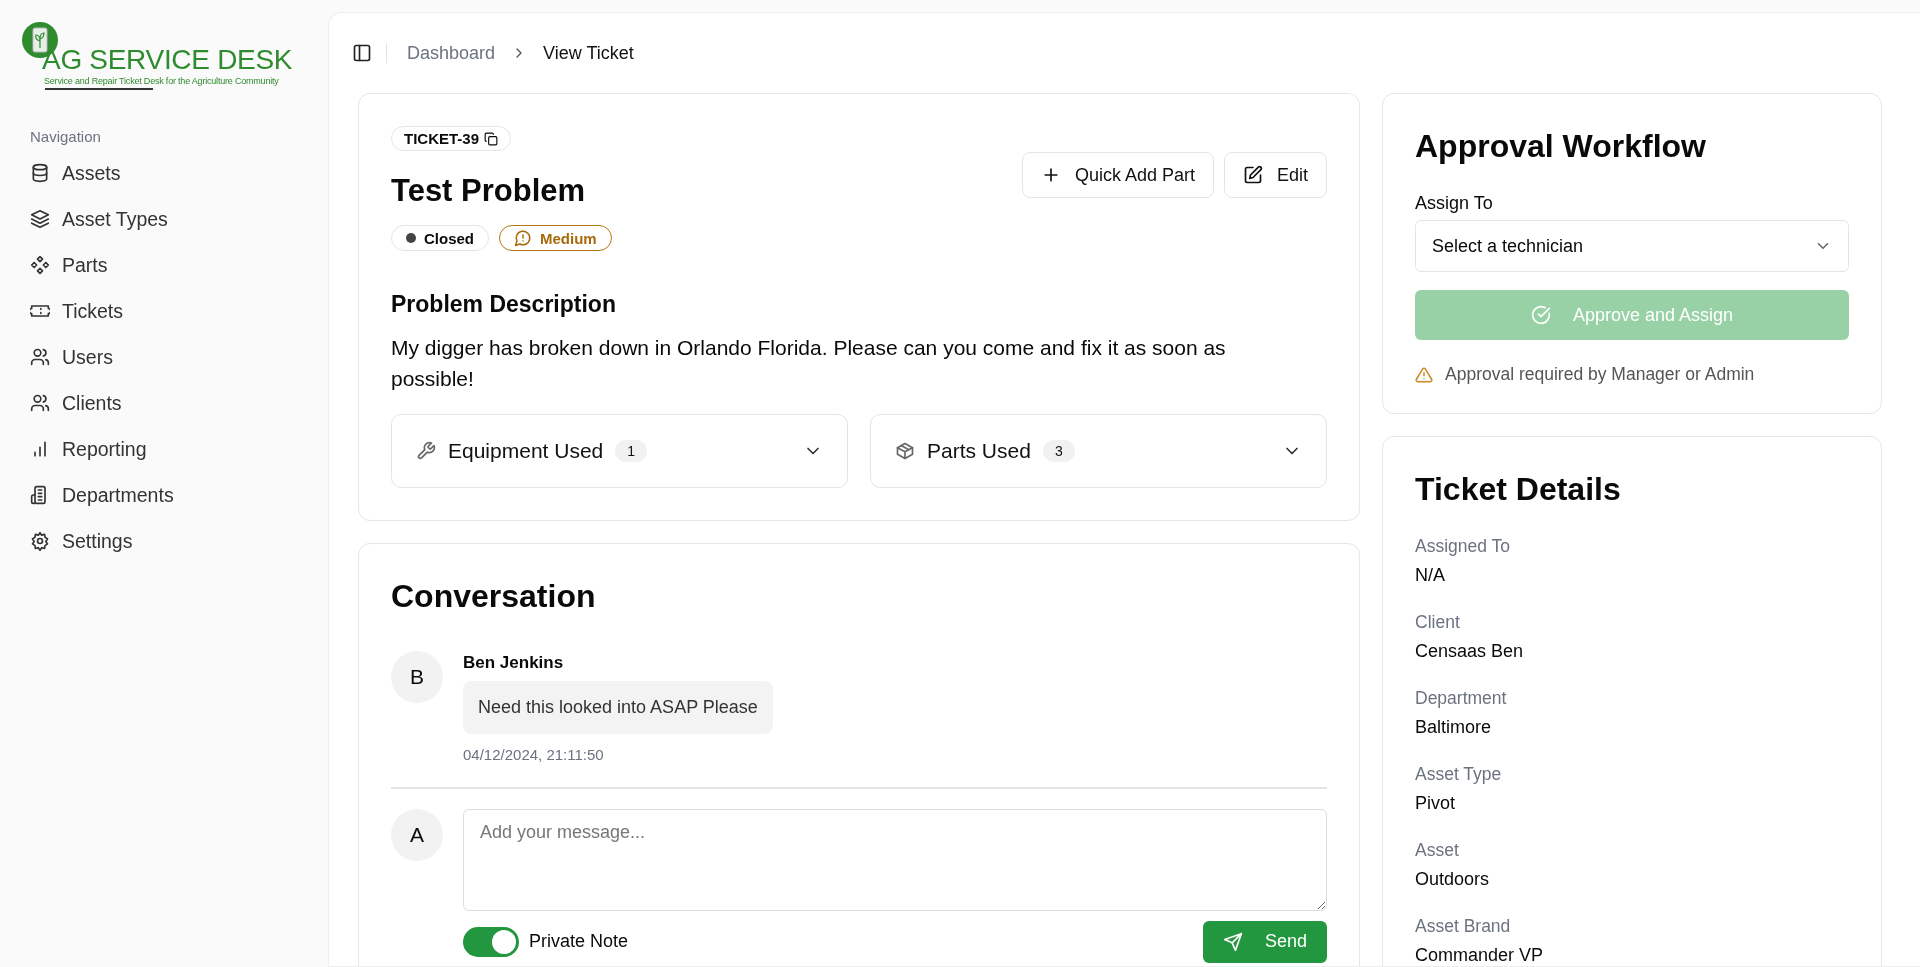  What do you see at coordinates (161, 81) in the screenshot?
I see `logo-tagline: Service and Repair Ticket Desk for the Agriculture Community` at bounding box center [161, 81].